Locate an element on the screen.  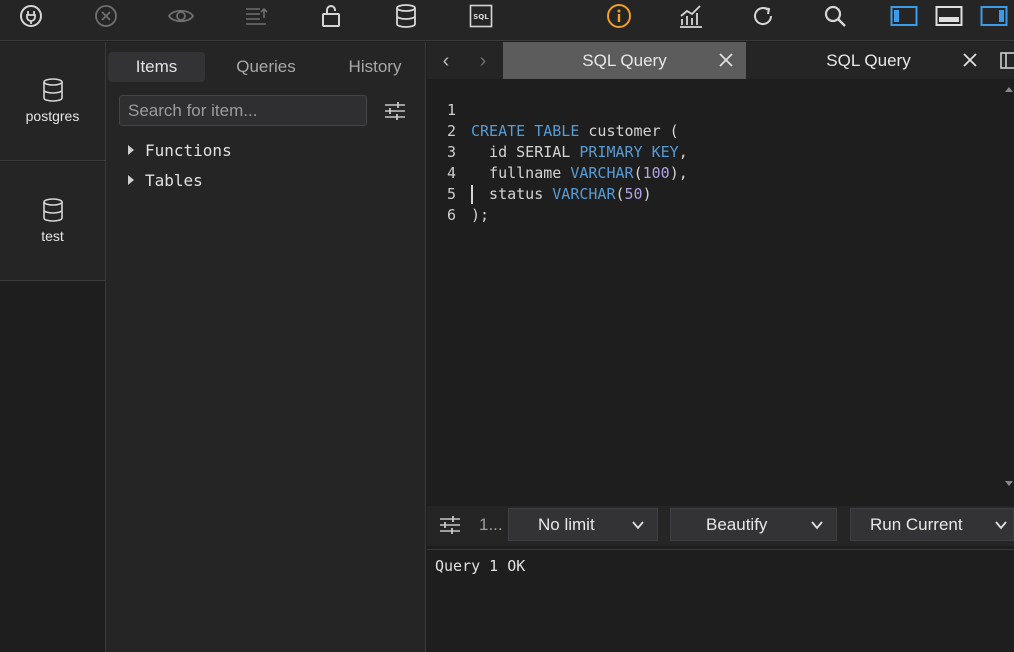
beautify-label: Beautify is located at coordinates (737, 524).